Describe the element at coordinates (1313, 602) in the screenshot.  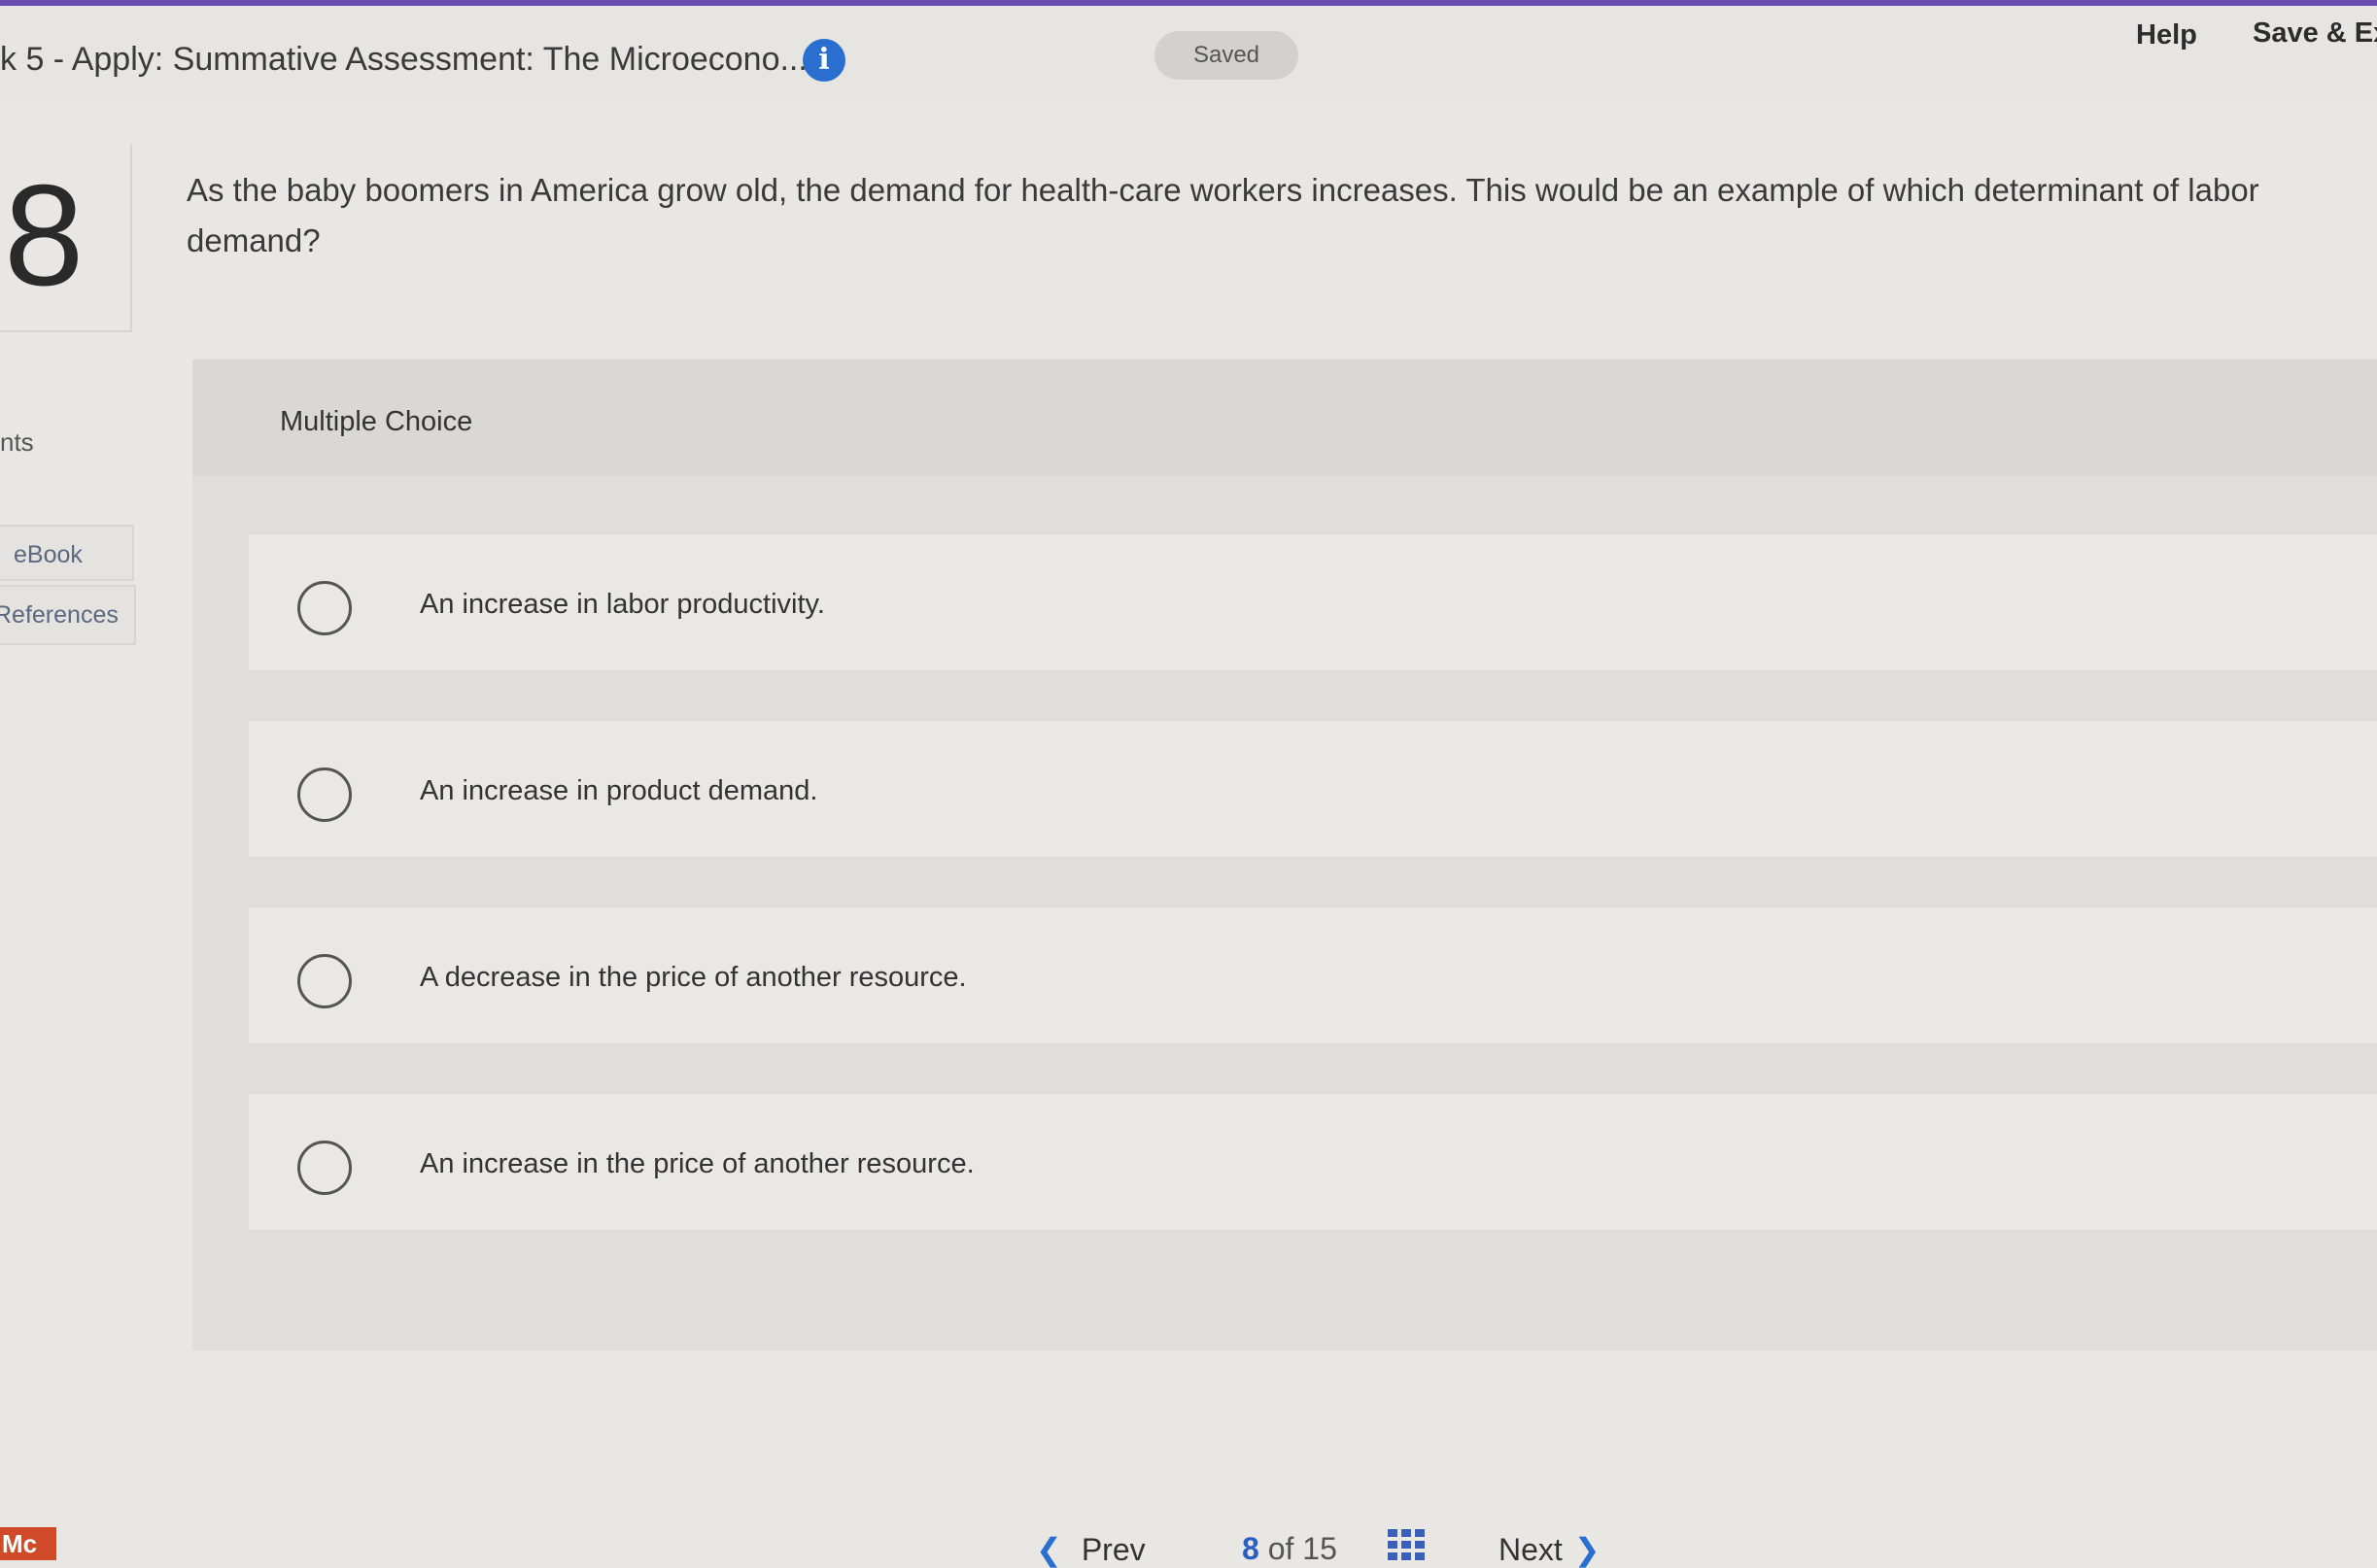
I see `answer-choice-1: An increase in labor productivity.` at that location.